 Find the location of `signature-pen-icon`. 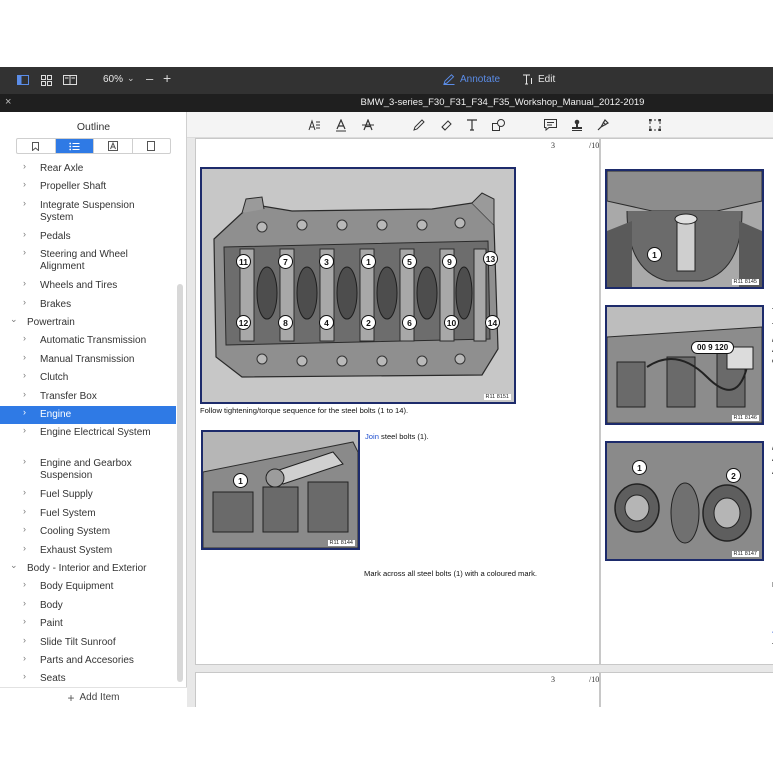

signature-pen-icon is located at coordinates (603, 125).